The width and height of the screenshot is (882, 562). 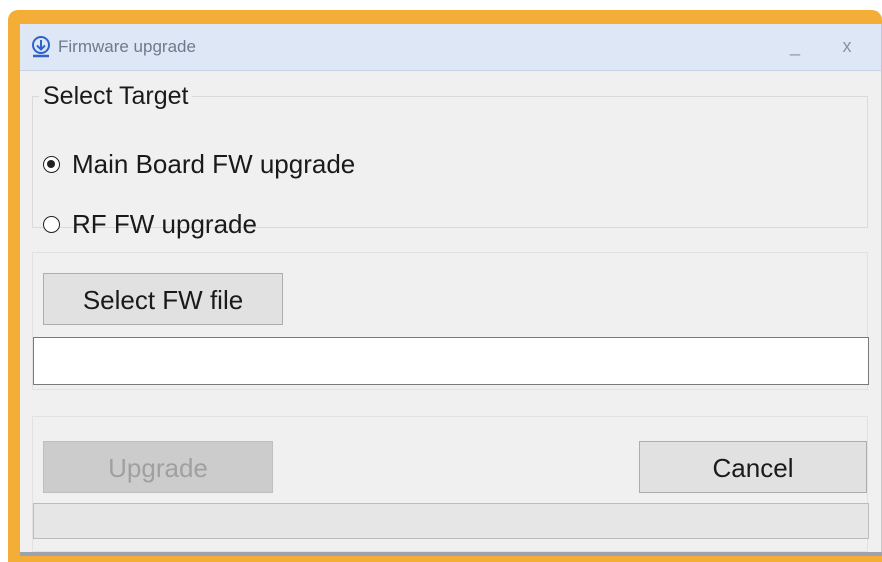 What do you see at coordinates (450, 47) in the screenshot?
I see `title-bar: Firmware upgrade _ x` at bounding box center [450, 47].